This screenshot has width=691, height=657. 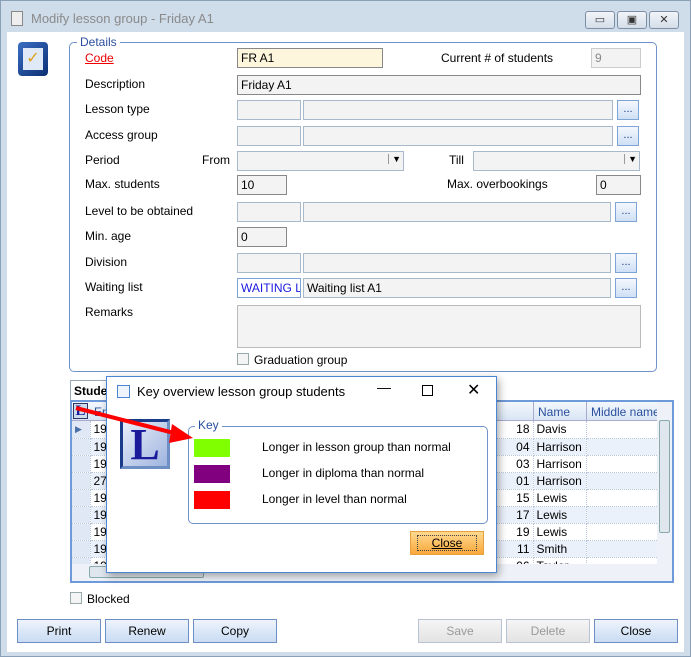 I want to click on level-code-field, so click(x=269, y=212).